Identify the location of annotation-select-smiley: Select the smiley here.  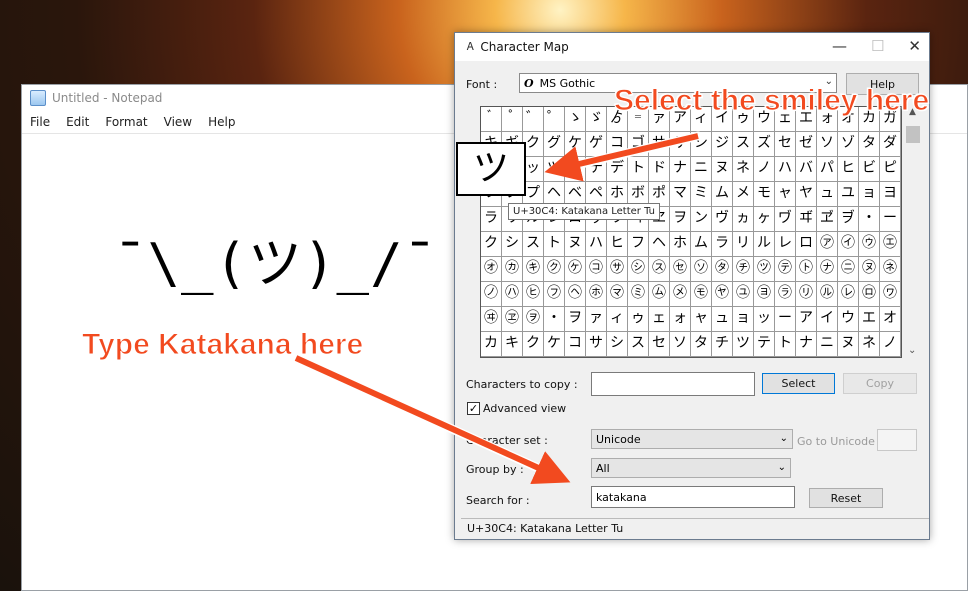
(771, 101).